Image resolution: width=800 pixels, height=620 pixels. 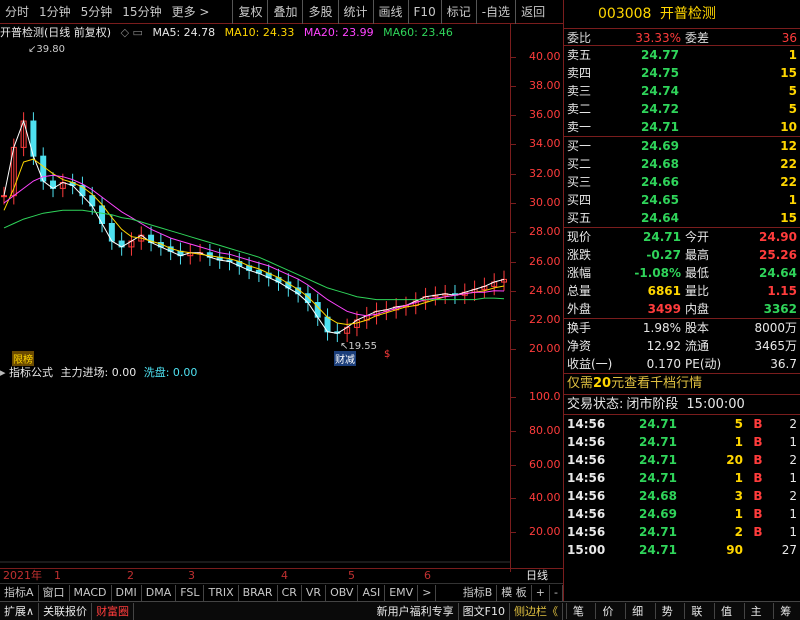 I want to click on gear-icon: ▸, so click(x=3, y=372).